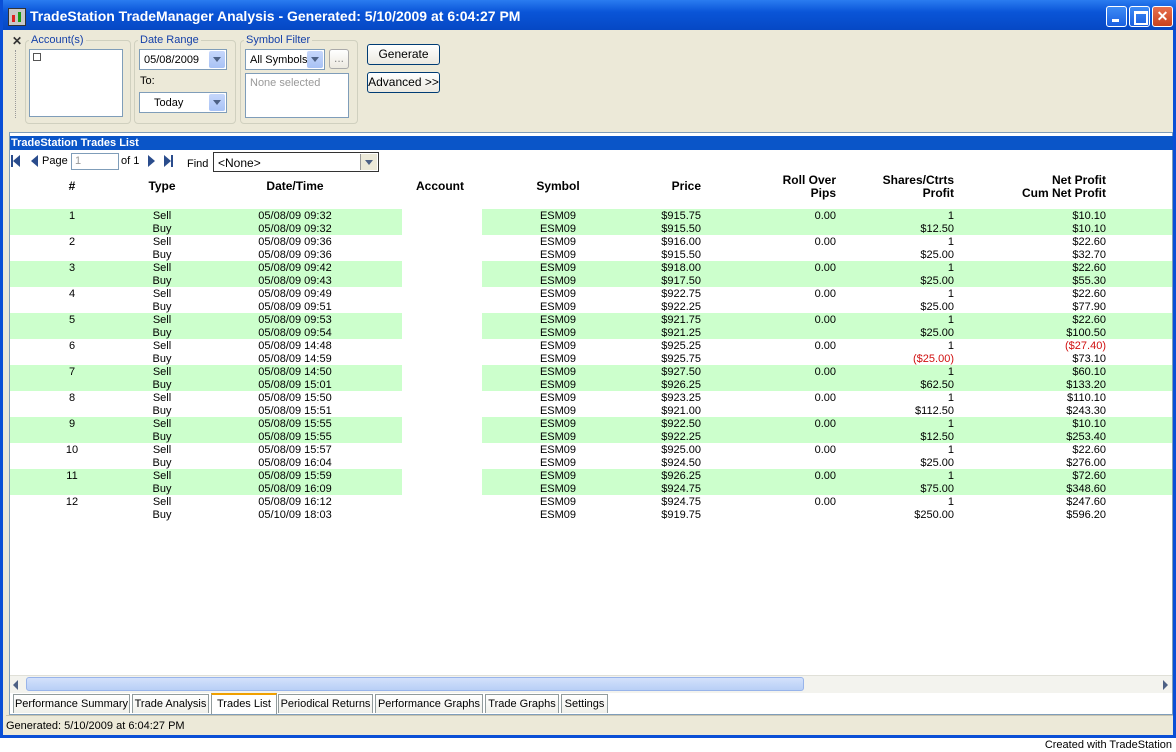  Describe the element at coordinates (72, 186) in the screenshot. I see `col-header-number: #` at that location.